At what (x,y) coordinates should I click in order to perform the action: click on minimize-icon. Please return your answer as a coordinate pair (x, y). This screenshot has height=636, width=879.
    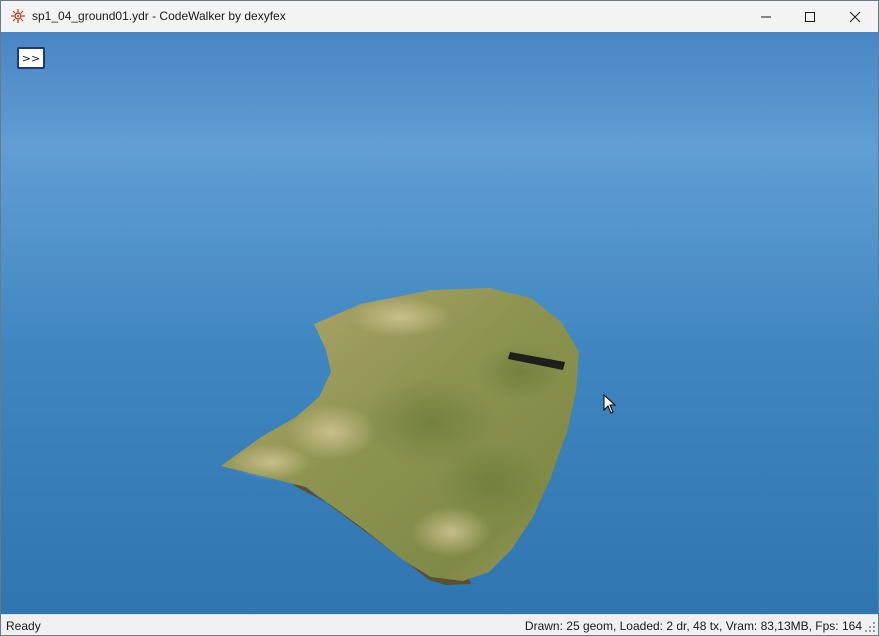
    Looking at the image, I should click on (766, 16).